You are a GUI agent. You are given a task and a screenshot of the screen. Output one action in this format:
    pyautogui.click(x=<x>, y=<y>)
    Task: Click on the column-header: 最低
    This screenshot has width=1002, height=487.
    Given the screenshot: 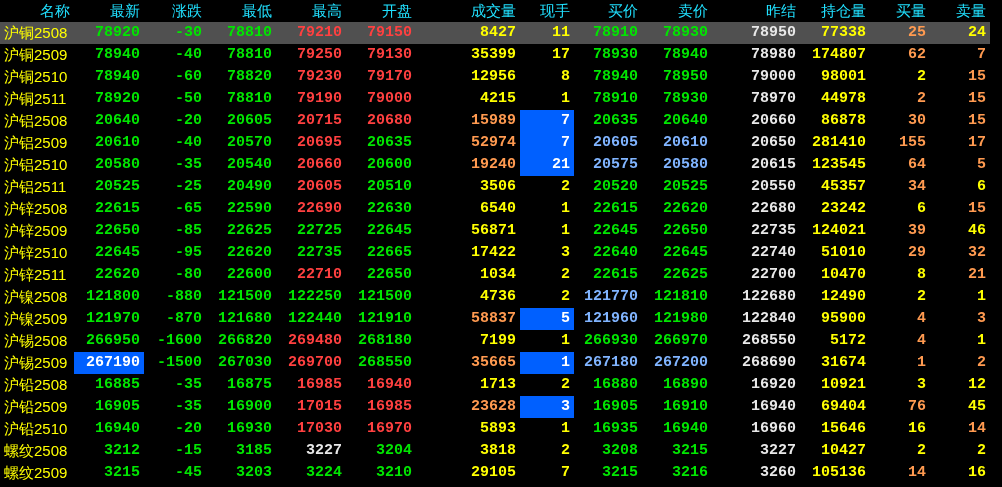 What is the action you would take?
    pyautogui.click(x=241, y=11)
    